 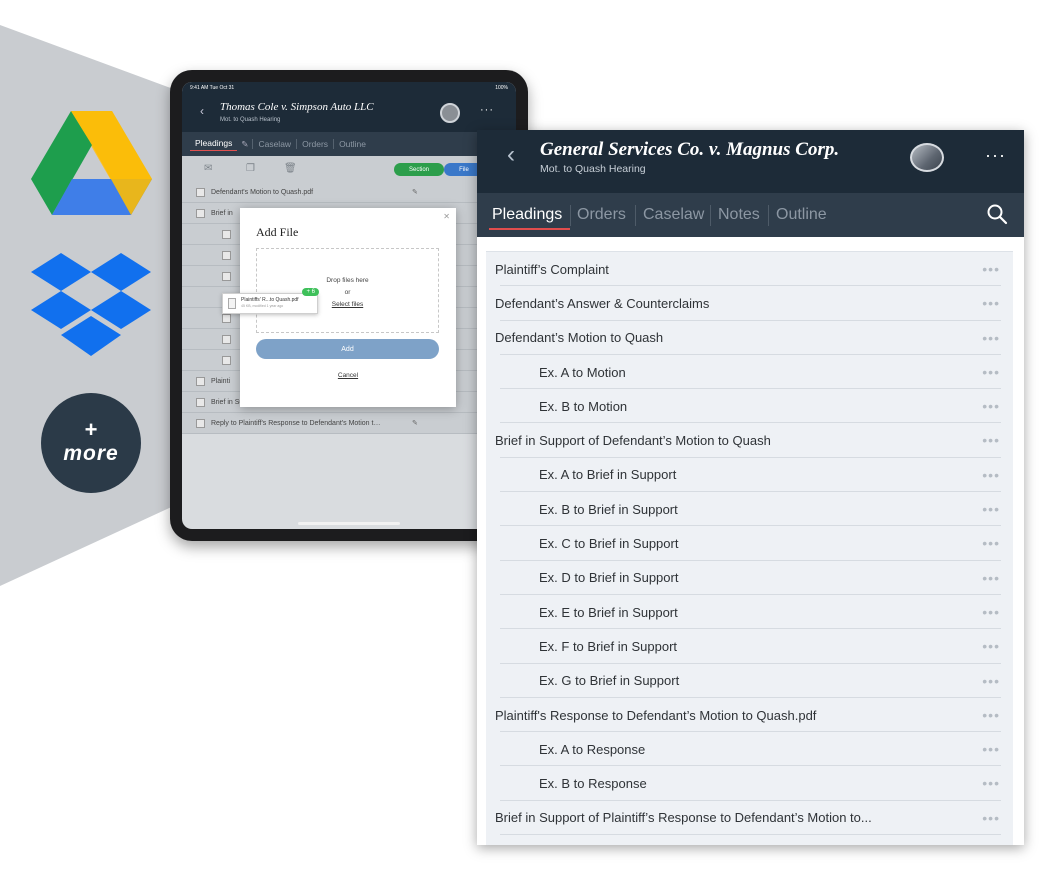 What do you see at coordinates (749, 681) in the screenshot?
I see `list-item: Ex. G to Brief in Support •••` at bounding box center [749, 681].